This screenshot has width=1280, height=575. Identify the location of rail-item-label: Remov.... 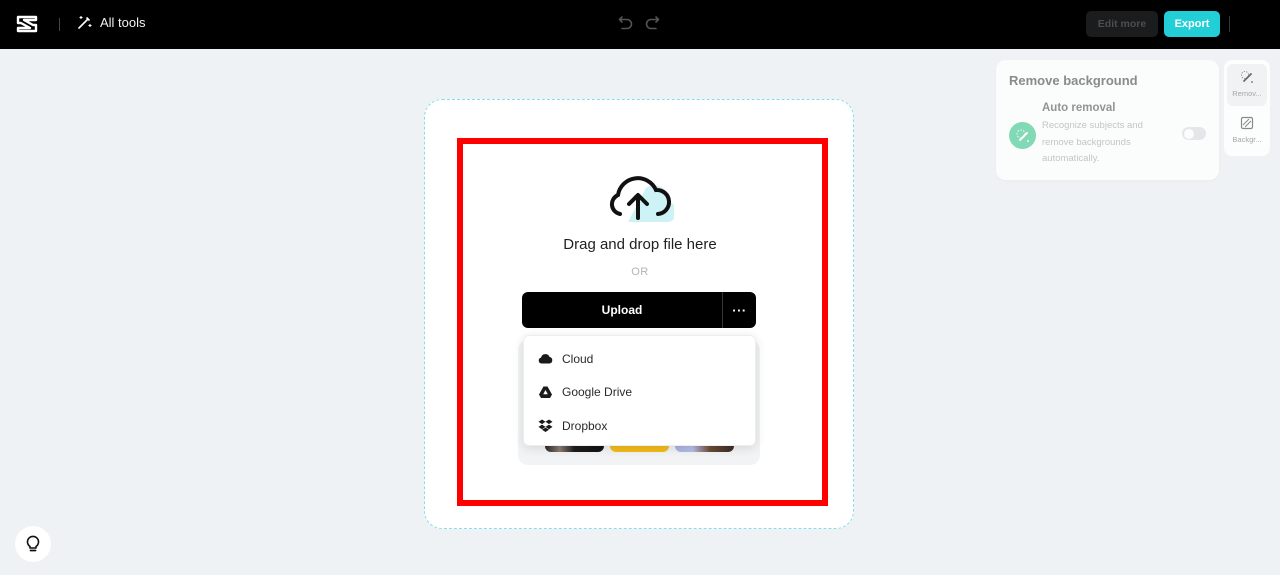
(1247, 93).